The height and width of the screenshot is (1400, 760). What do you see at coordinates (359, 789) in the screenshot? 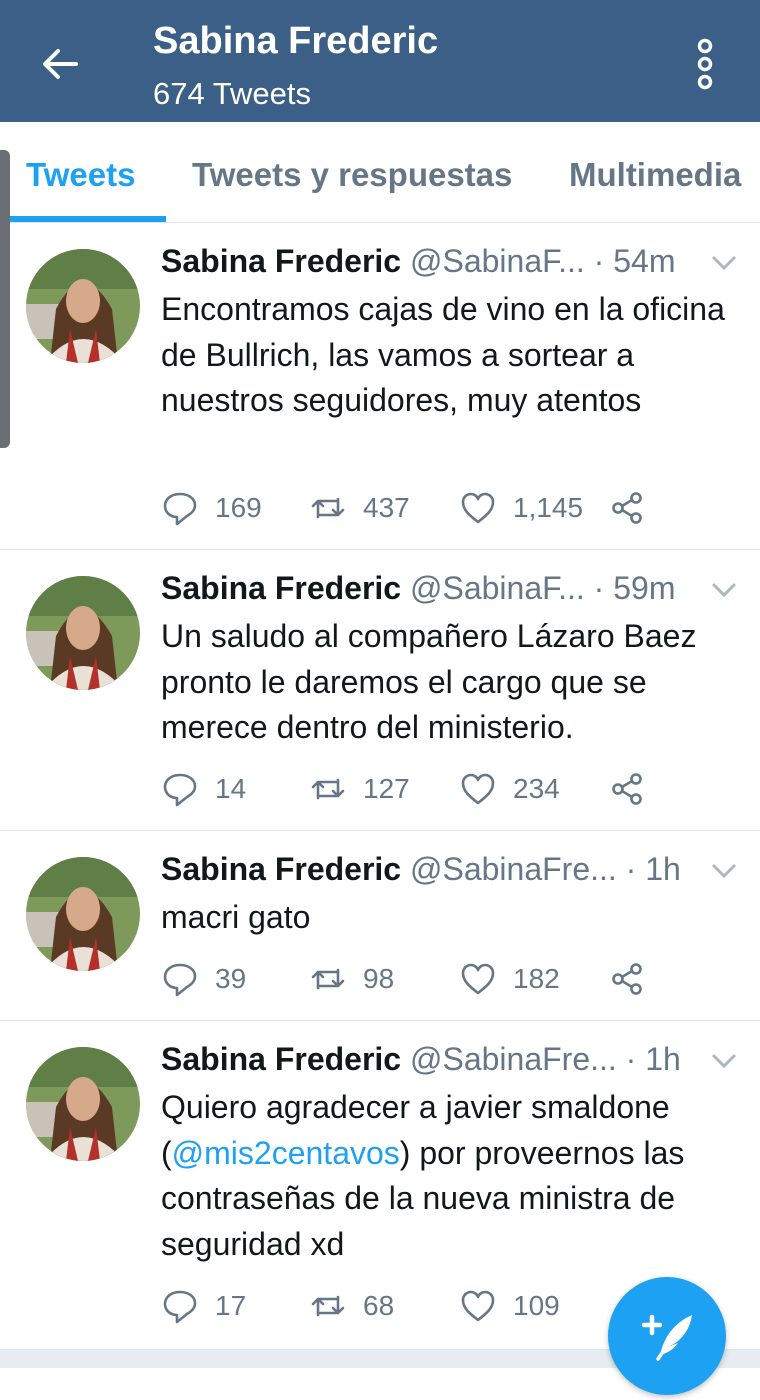
I see `retweet-button: 127` at bounding box center [359, 789].